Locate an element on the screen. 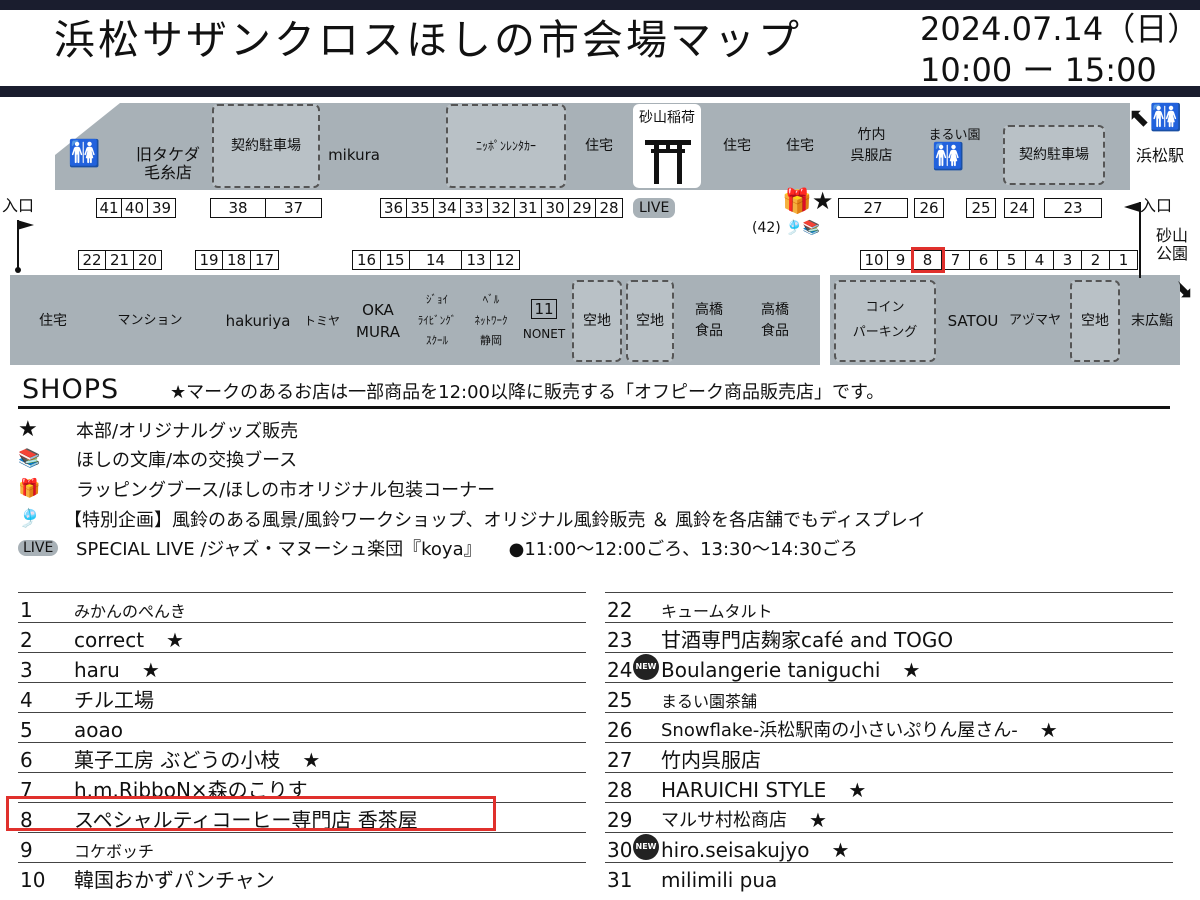 The width and height of the screenshot is (1200, 900). booth-32: 32 is located at coordinates (501, 208).